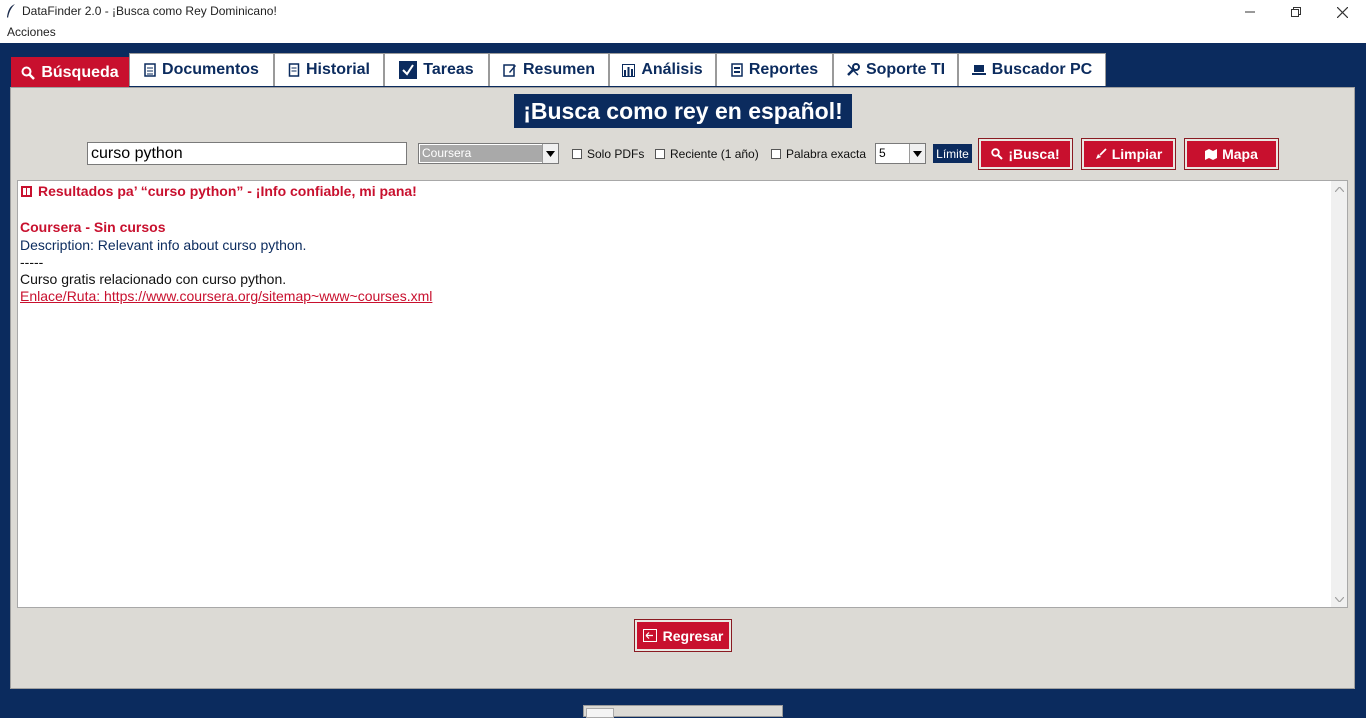  I want to click on checkbox-solo-pdfs: Solo PDFs, so click(608, 154).